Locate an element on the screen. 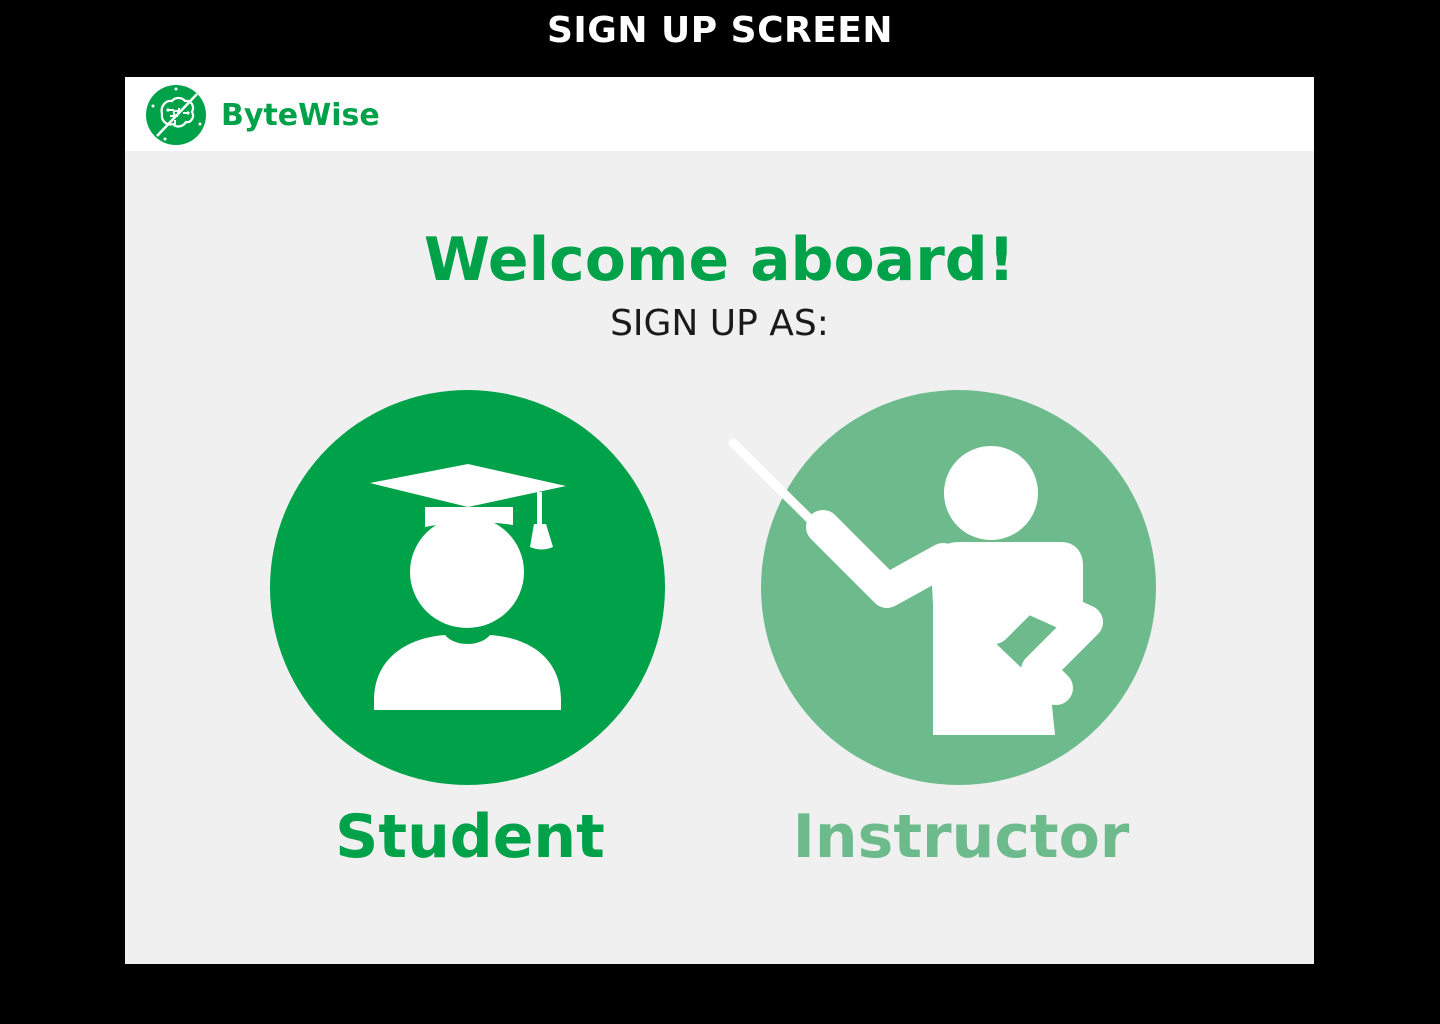  student-role-circle is located at coordinates (467, 587).